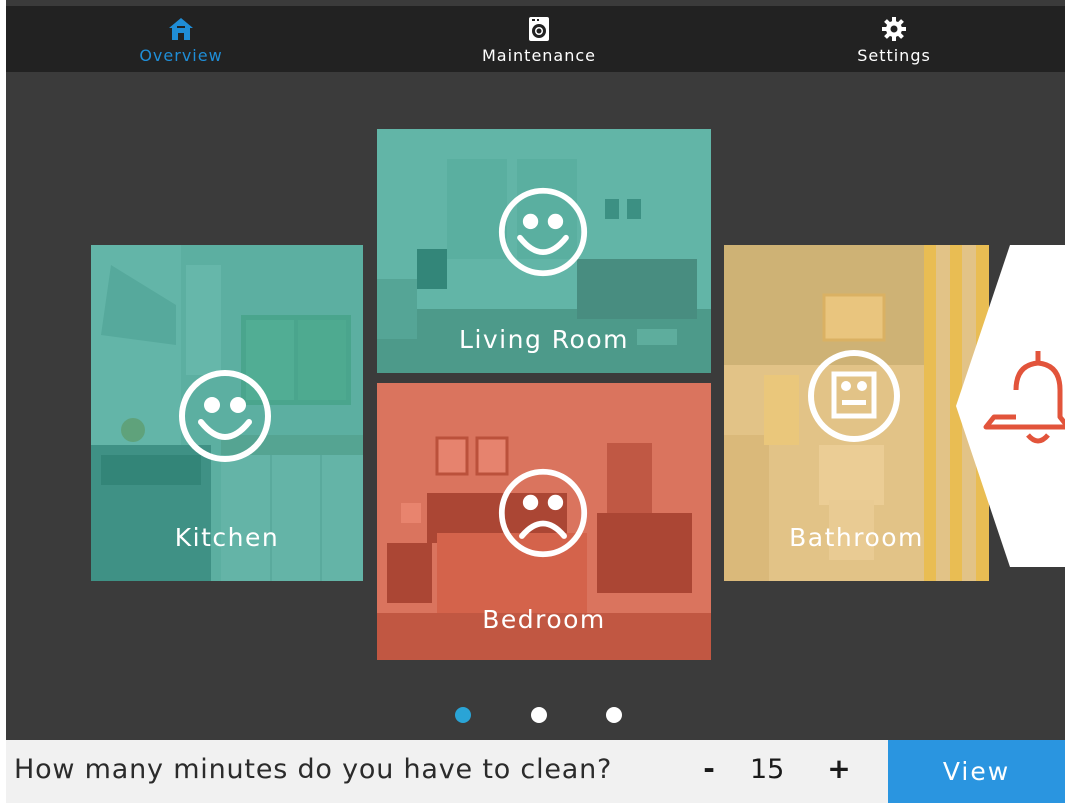 This screenshot has width=1065, height=803. I want to click on tab-overview-label: Overview, so click(181, 55).